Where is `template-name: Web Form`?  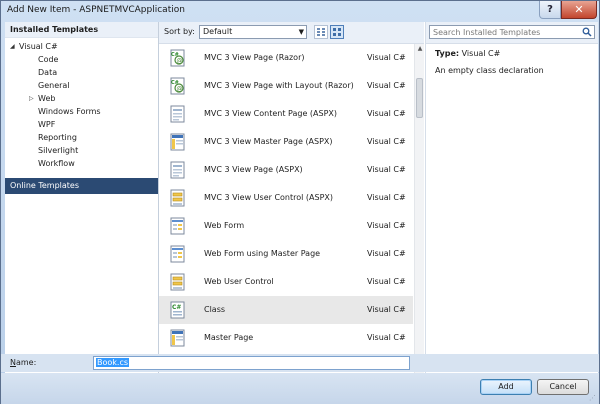 template-name: Web Form is located at coordinates (224, 225).